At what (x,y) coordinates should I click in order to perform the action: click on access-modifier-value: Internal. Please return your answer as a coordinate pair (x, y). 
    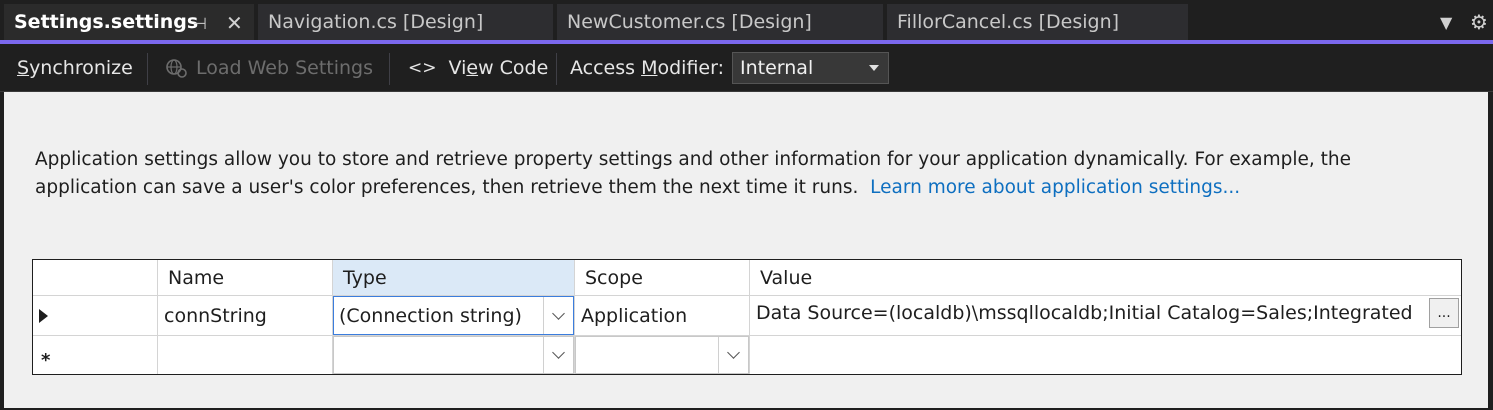
    Looking at the image, I should click on (777, 68).